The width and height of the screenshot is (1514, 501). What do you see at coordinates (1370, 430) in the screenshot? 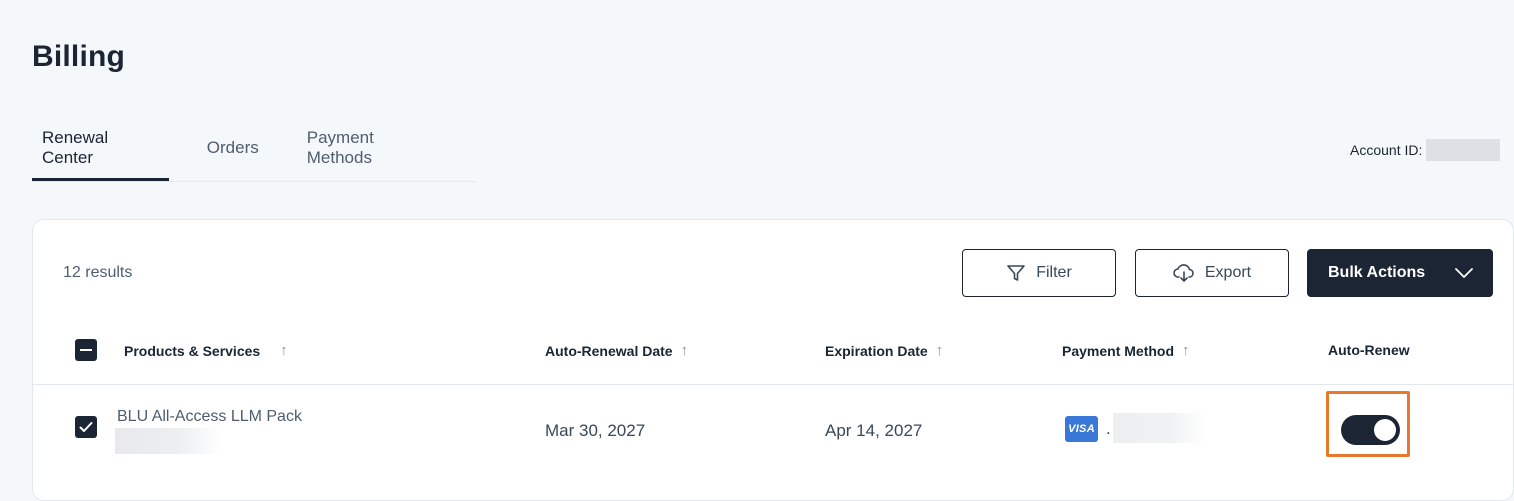
I see `auto-renew-toggle` at bounding box center [1370, 430].